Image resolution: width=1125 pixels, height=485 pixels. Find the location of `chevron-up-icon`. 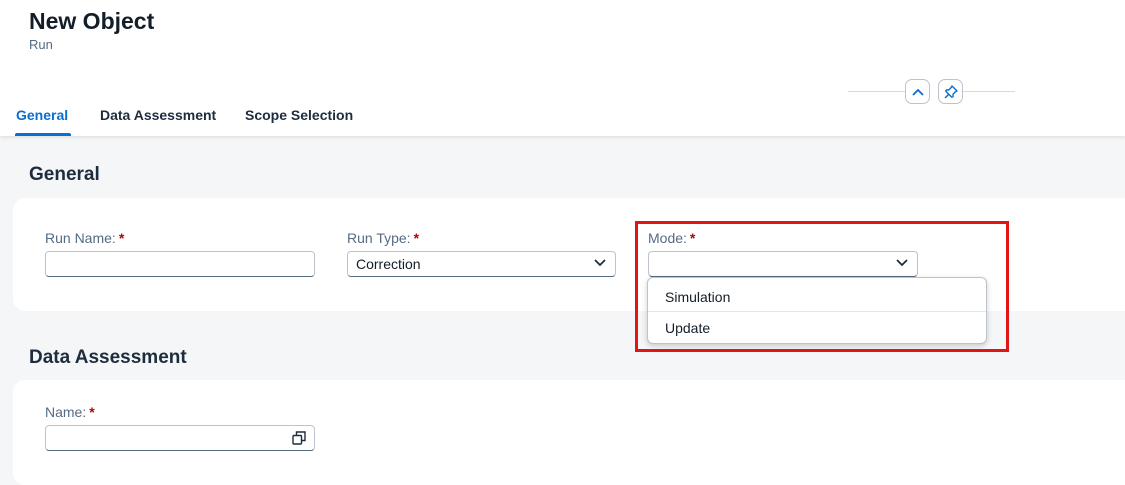

chevron-up-icon is located at coordinates (917, 92).